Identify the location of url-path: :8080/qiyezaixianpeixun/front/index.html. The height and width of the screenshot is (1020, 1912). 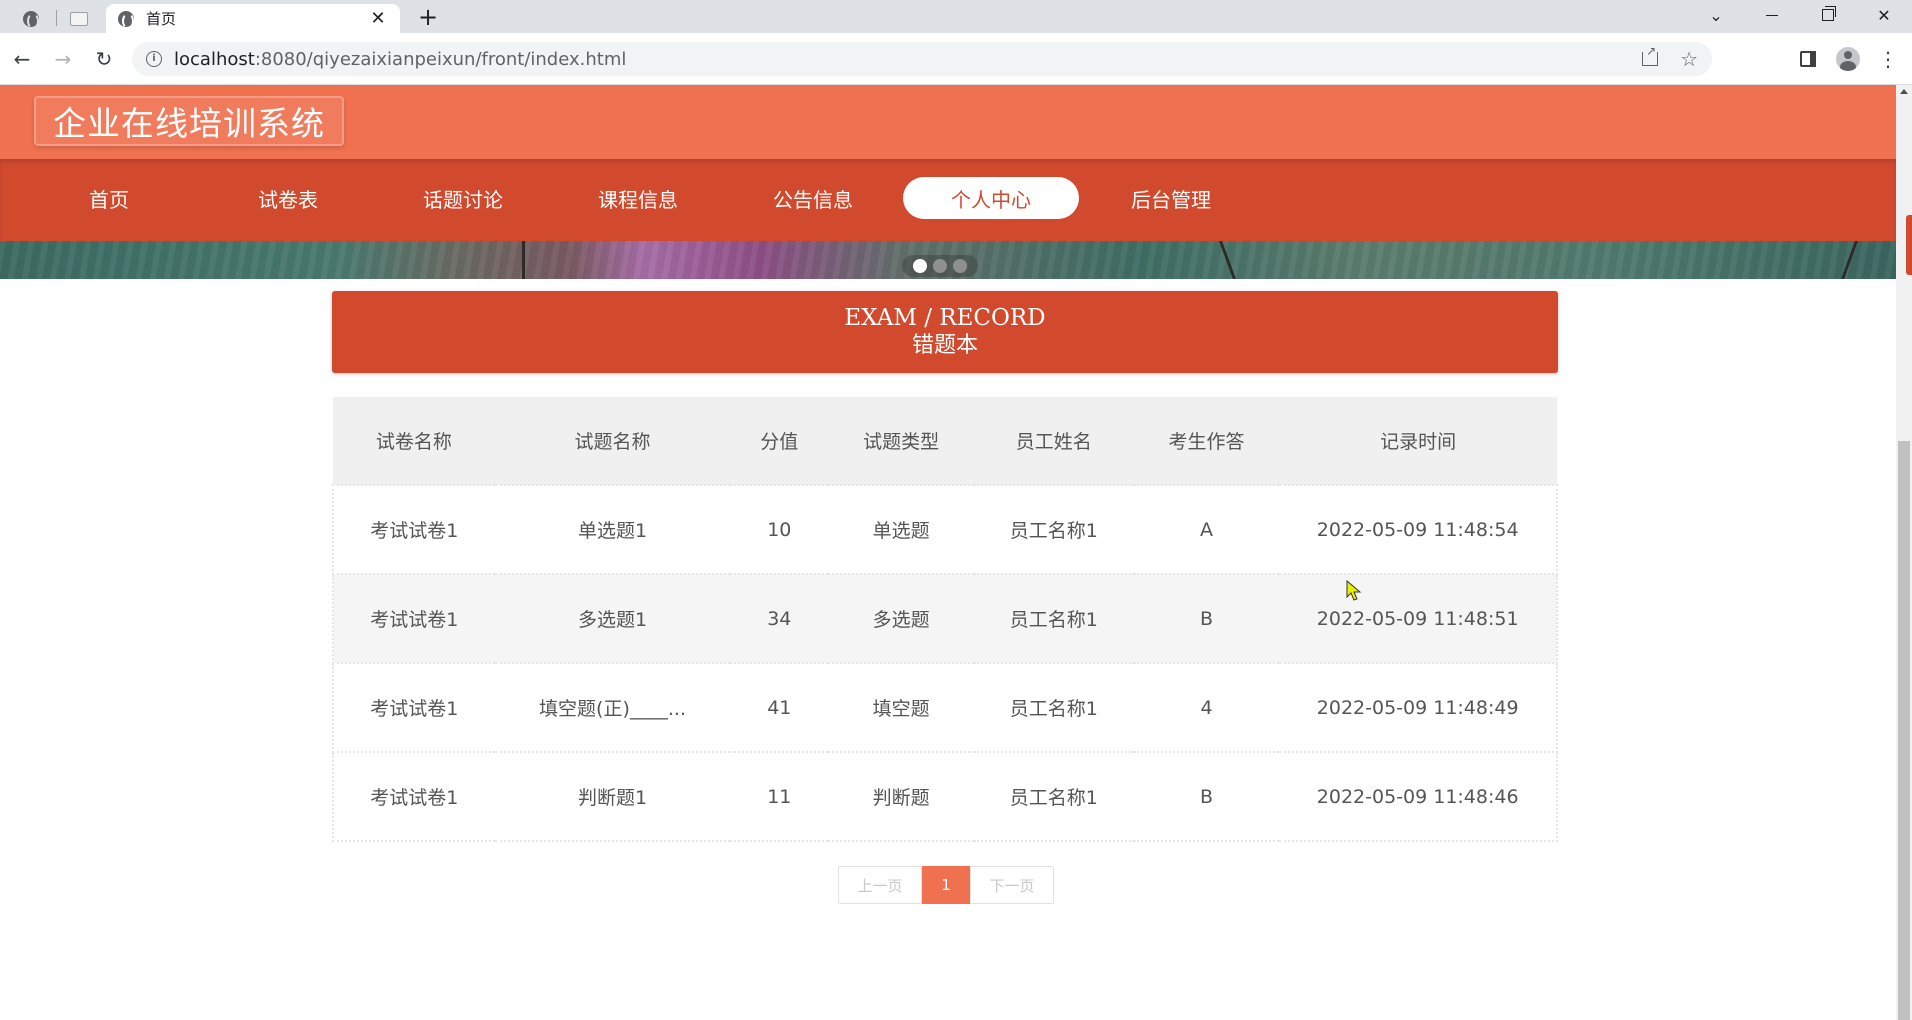
(440, 59).